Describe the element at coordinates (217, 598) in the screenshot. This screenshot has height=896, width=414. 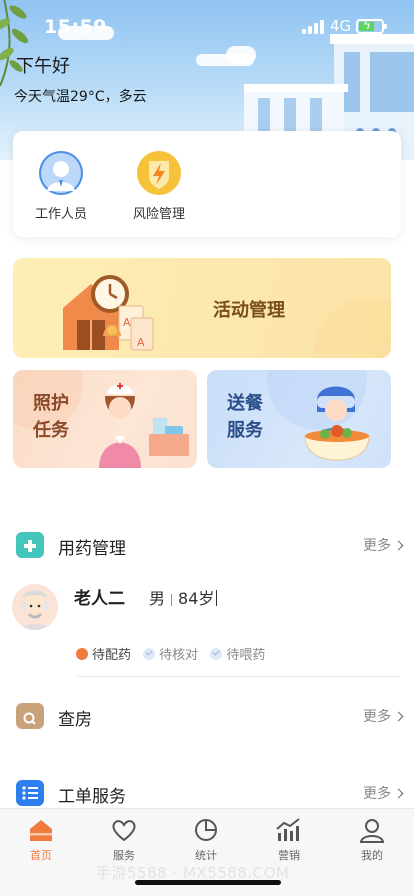
I see `text-cursor` at that location.